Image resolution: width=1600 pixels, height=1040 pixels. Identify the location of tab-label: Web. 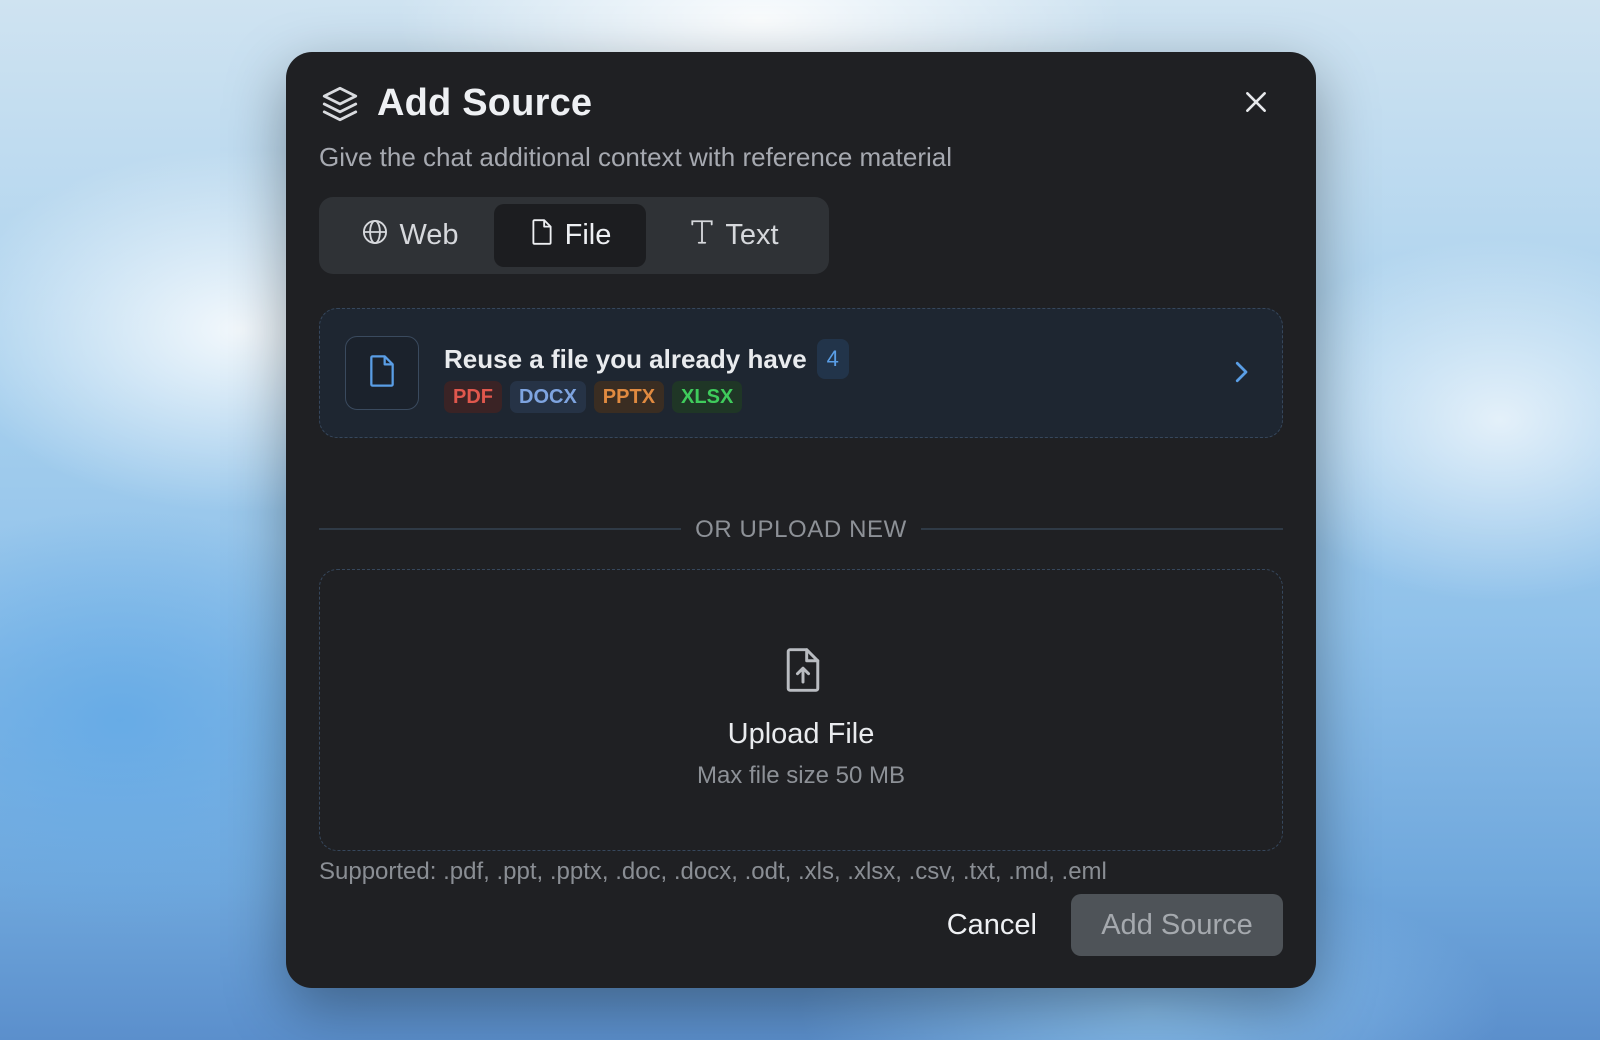
(429, 235).